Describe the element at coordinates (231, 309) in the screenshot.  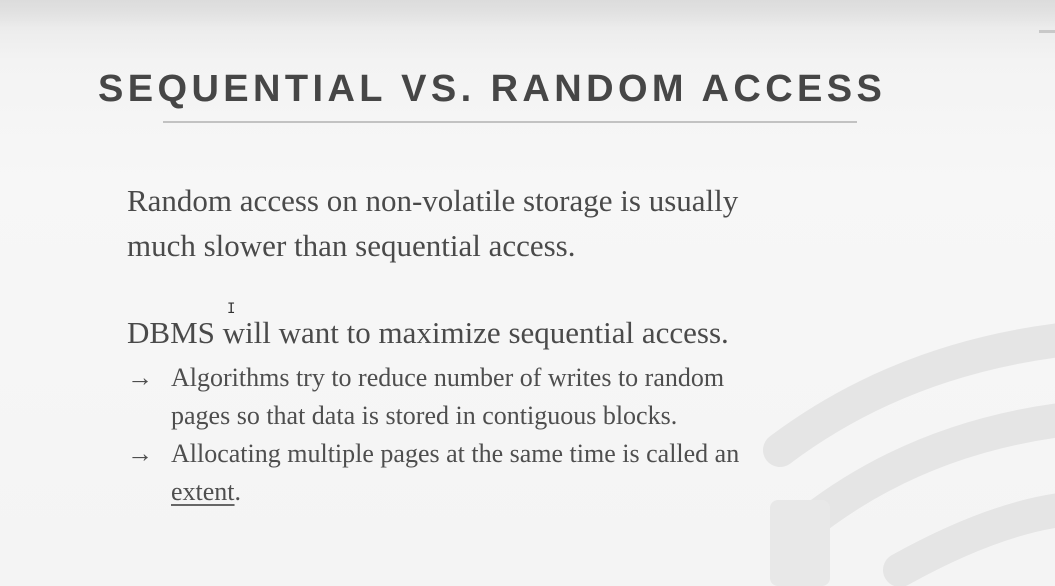
I see `text-cursor-icon: I` at that location.